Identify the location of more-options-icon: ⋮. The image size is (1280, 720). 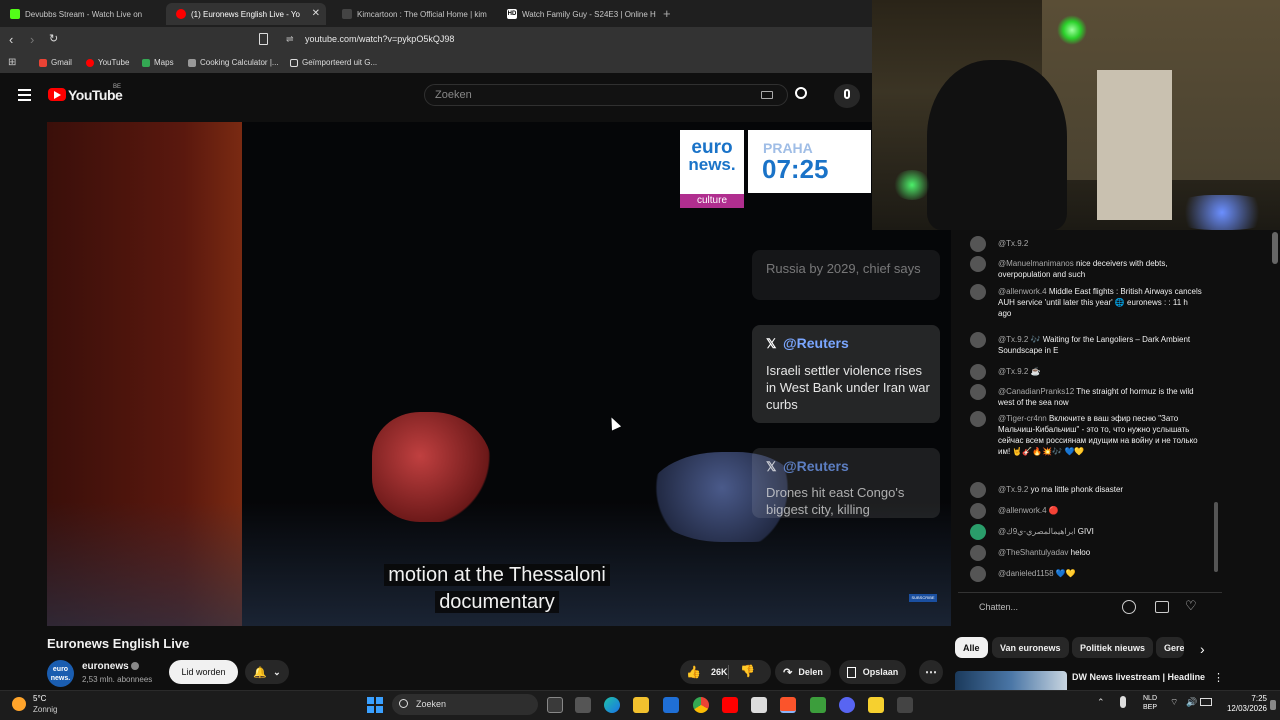
(1218, 677).